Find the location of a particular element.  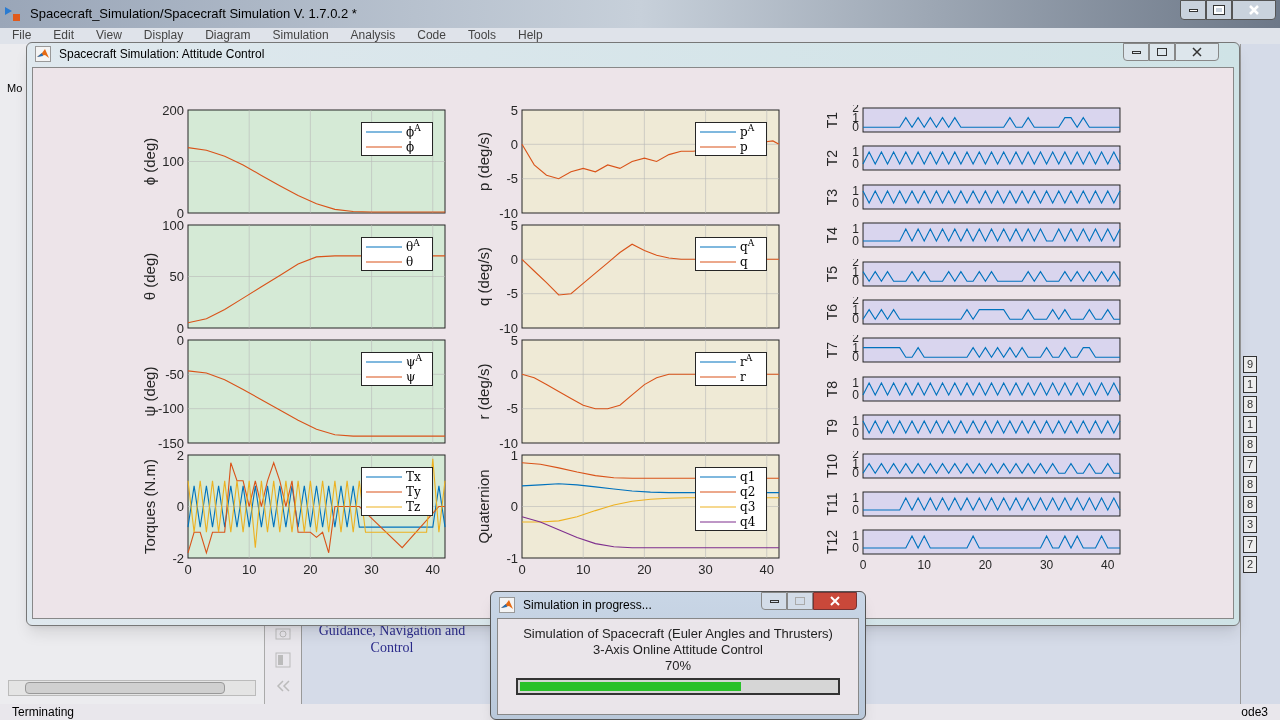

legend-label: ϕ is located at coordinates (411, 146).